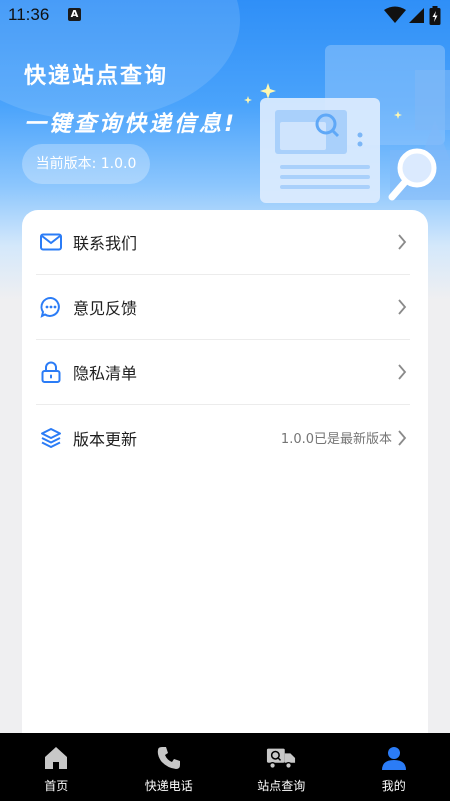  Describe the element at coordinates (223, 242) in the screenshot. I see `menu-item-contact: 联系我们` at that location.